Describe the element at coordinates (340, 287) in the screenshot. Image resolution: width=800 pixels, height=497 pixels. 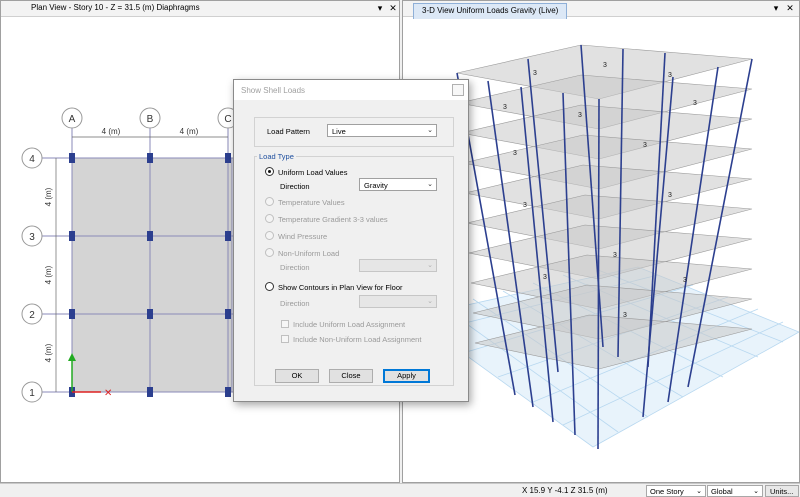
I see `label-contours: Show Contours in Plan View for Floor` at that location.